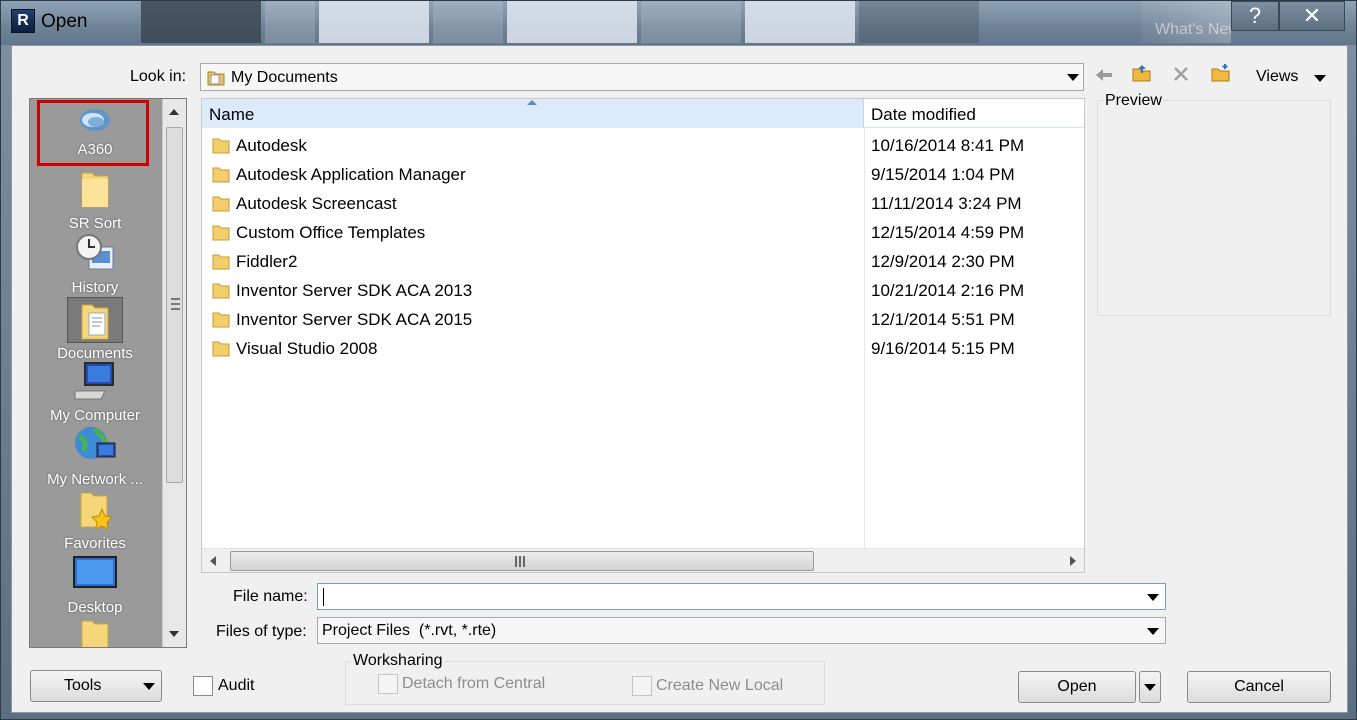  Describe the element at coordinates (1181, 76) in the screenshot. I see `delete-icon` at that location.